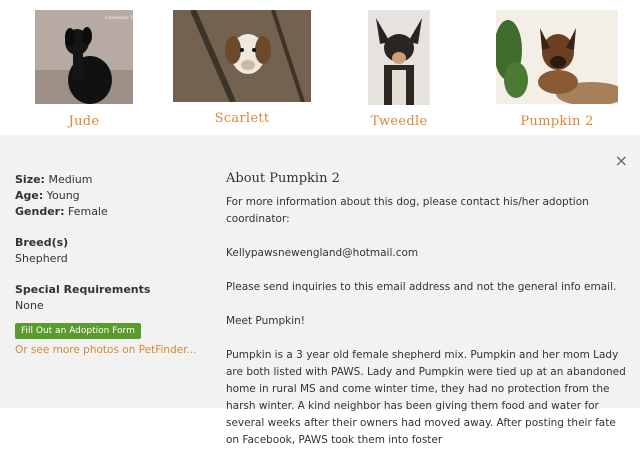 This screenshot has height=449, width=640. Describe the element at coordinates (283, 178) in the screenshot. I see `about-title: About Pumpkin 2` at that location.